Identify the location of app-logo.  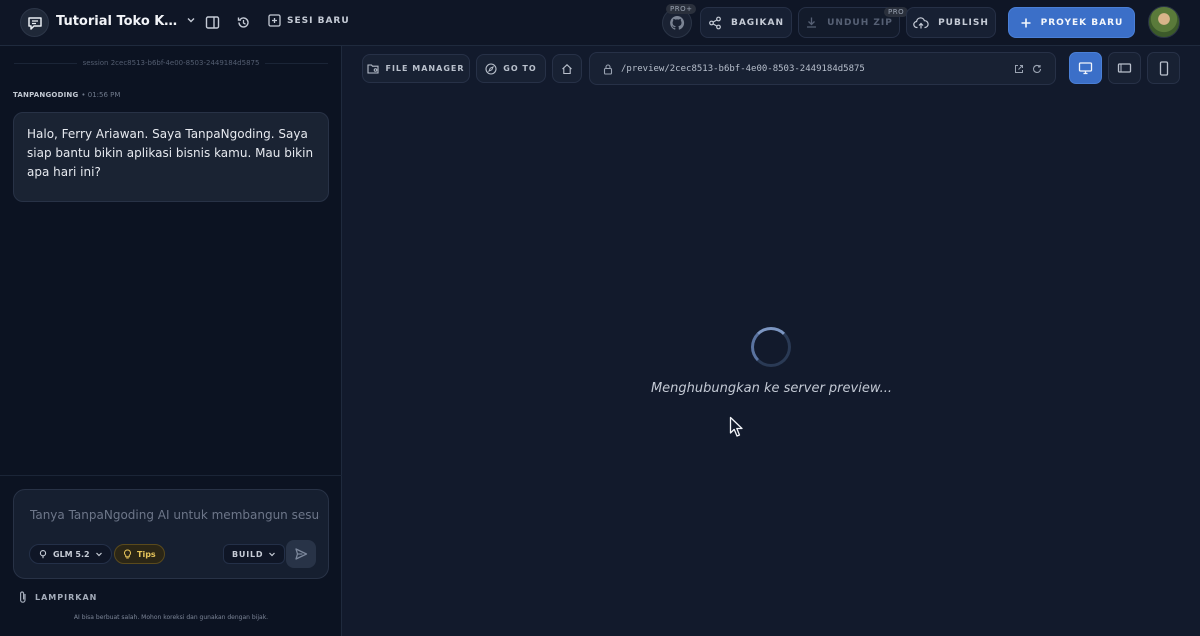
(34, 22).